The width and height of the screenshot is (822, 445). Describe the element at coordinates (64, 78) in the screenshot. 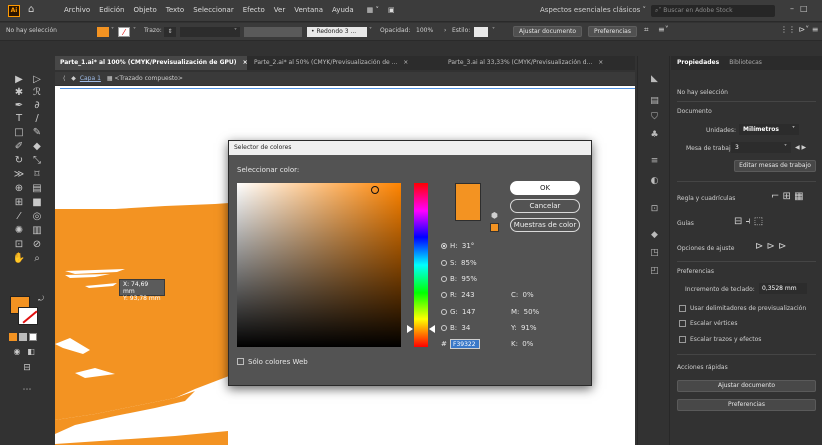

I see `back-arrow-icon: ⟨` at that location.